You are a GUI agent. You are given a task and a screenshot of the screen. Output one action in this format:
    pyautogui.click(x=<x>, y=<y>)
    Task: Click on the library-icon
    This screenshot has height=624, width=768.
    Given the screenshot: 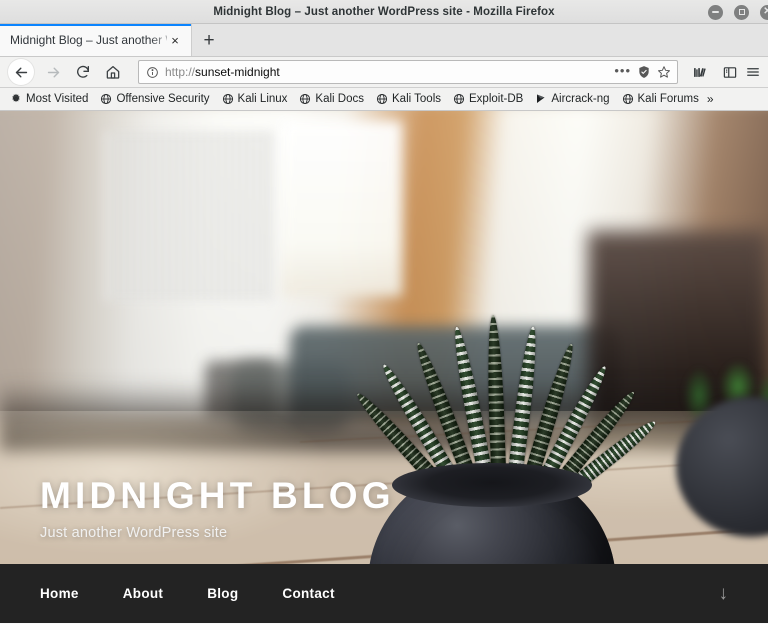 What is the action you would take?
    pyautogui.click(x=700, y=72)
    